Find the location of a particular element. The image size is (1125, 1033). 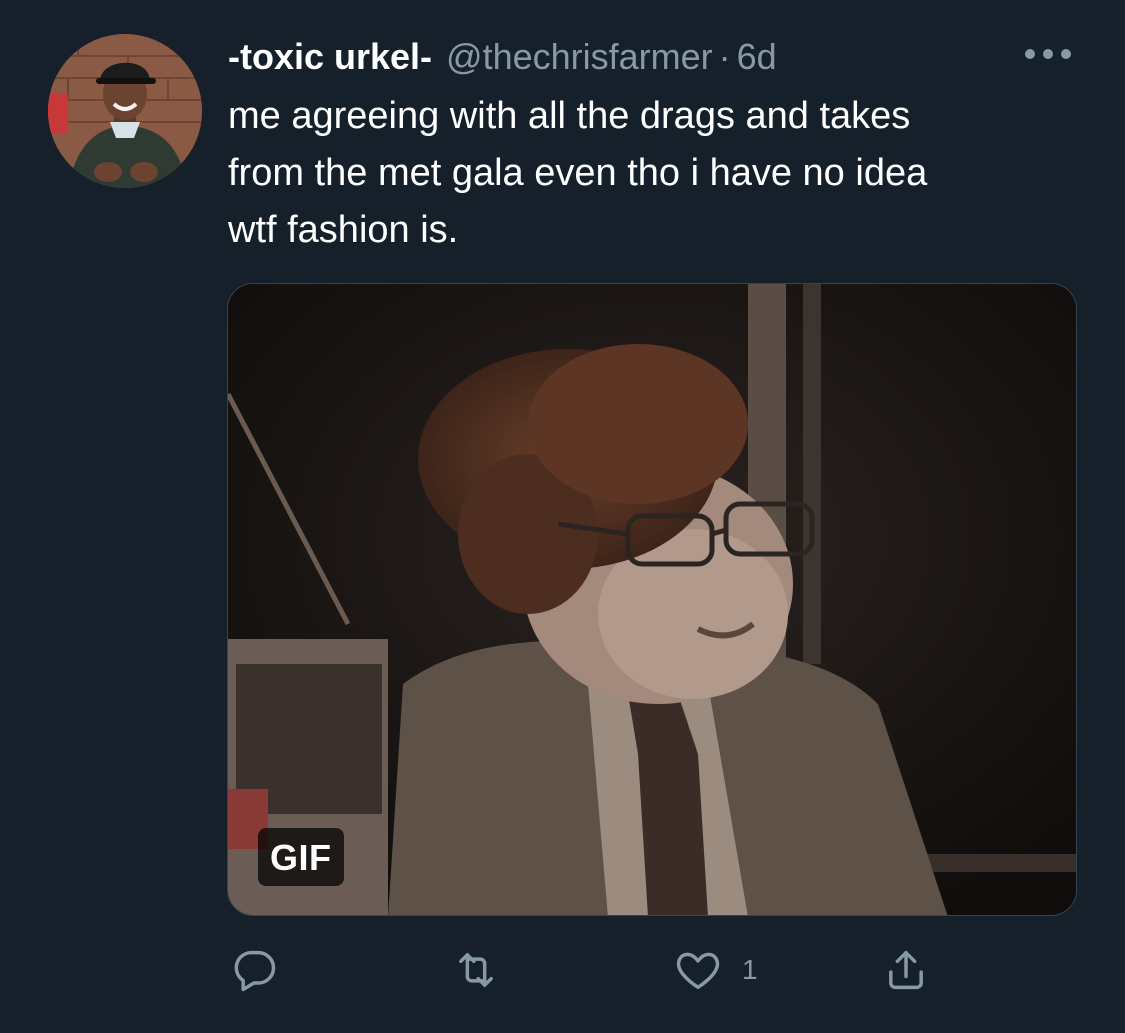

tweet-header: -toxic urkel- @thechrisfarmer · 6d is located at coordinates (502, 57).